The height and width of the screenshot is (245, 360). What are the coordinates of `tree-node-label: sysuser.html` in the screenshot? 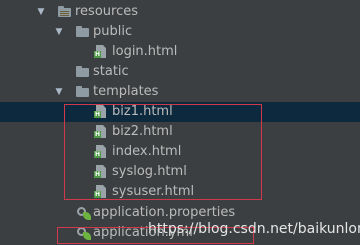 It's located at (153, 191).